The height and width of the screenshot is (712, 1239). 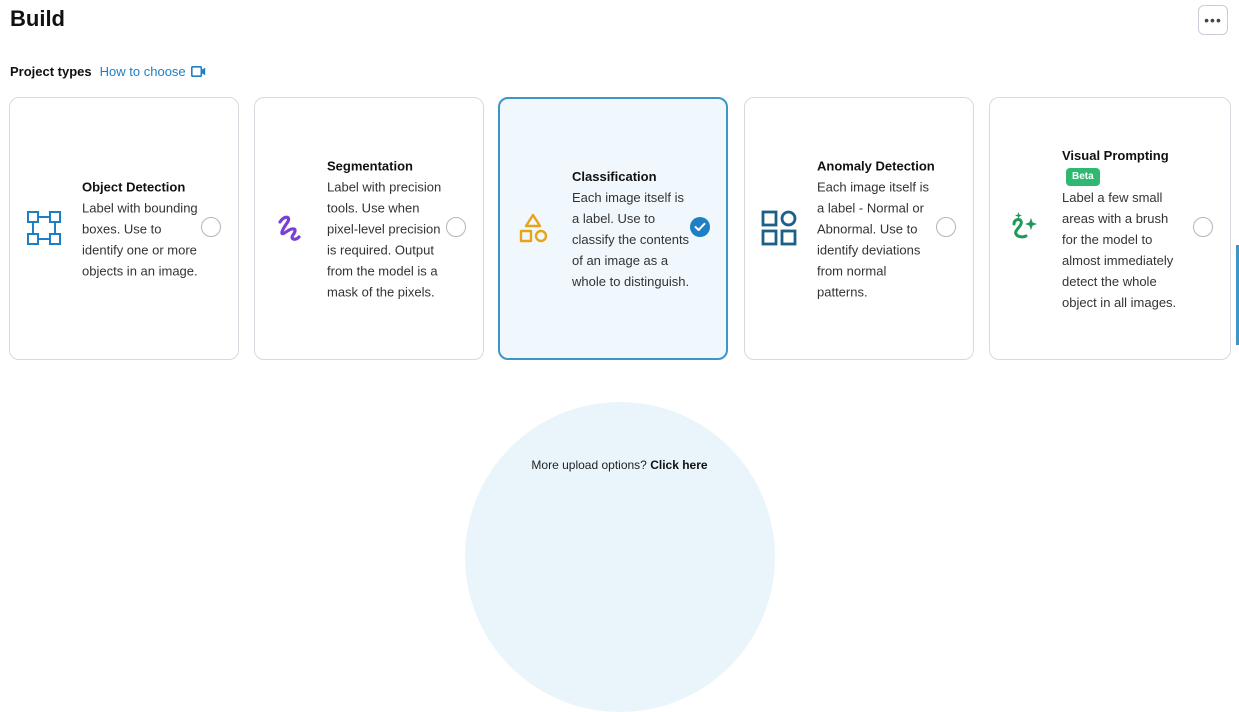 What do you see at coordinates (1203, 227) in the screenshot?
I see `radio-visual-prompting` at bounding box center [1203, 227].